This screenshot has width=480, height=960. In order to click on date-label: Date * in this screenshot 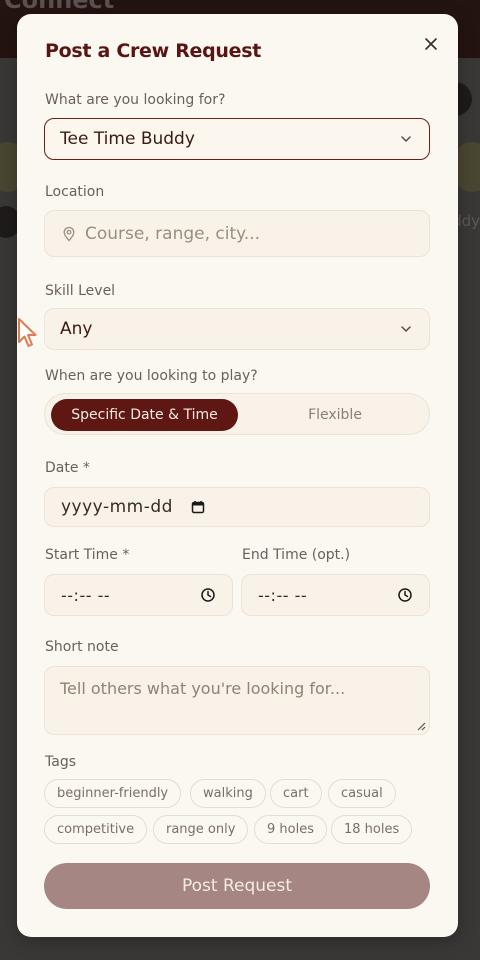, I will do `click(67, 468)`.